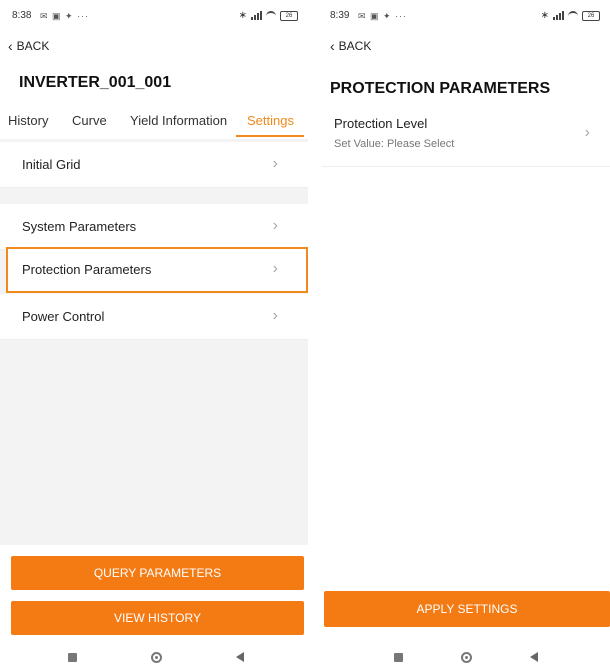  What do you see at coordinates (270, 136) in the screenshot?
I see `tab-active-indicator` at bounding box center [270, 136].